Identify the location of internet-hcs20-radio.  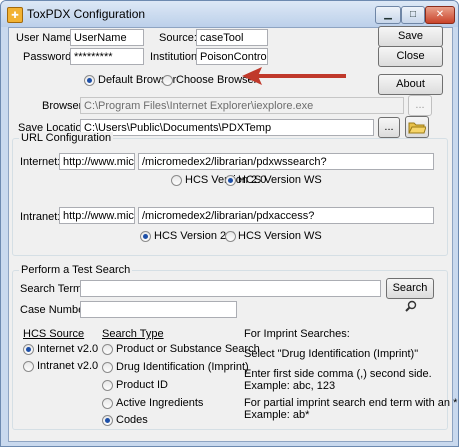
(176, 180).